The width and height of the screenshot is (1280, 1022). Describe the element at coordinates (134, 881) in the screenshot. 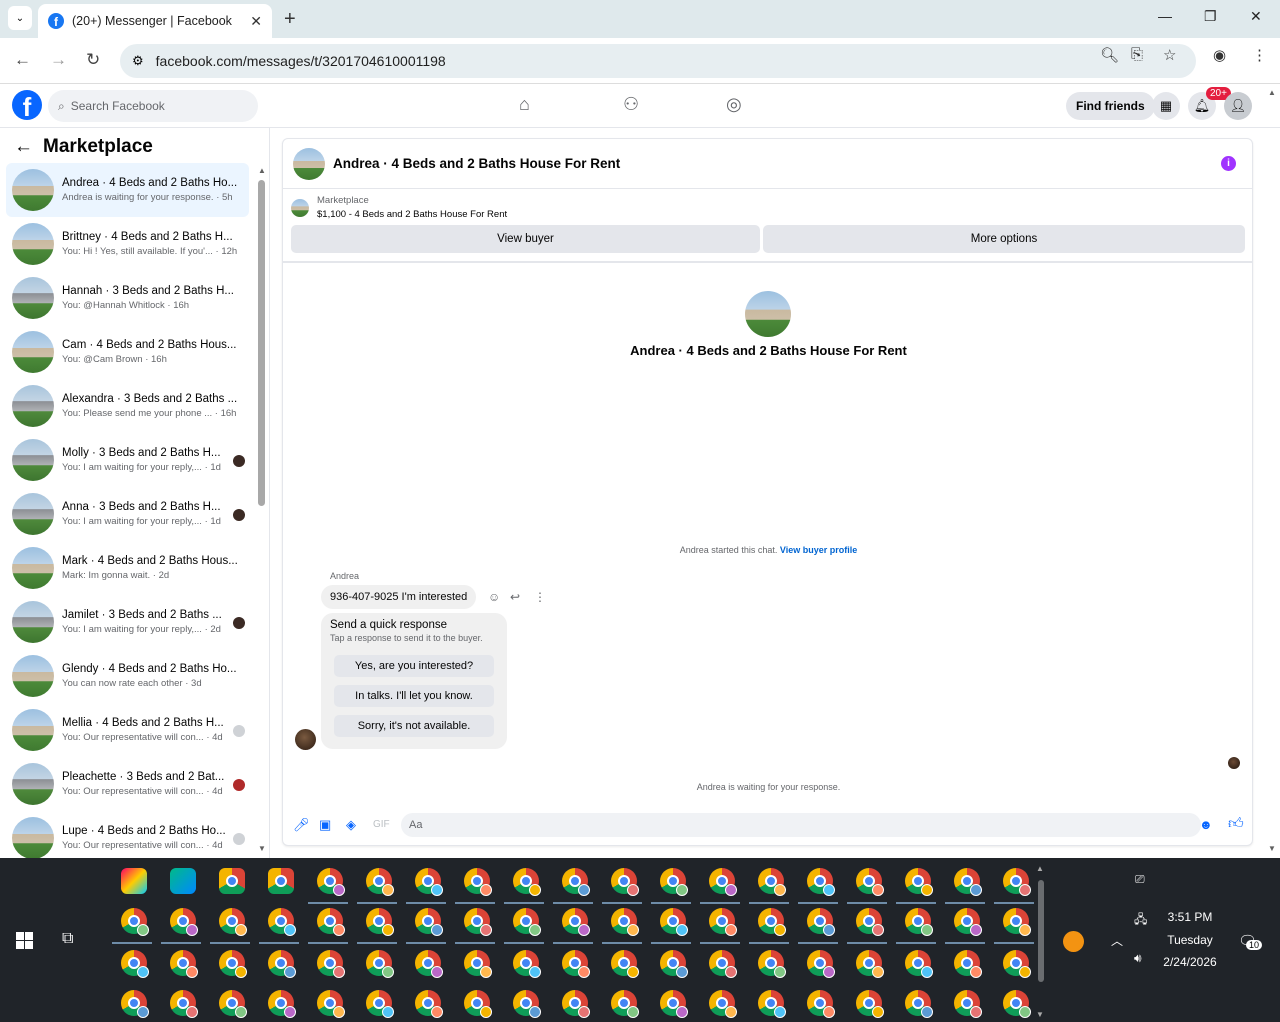

I see `copilot-icon` at that location.